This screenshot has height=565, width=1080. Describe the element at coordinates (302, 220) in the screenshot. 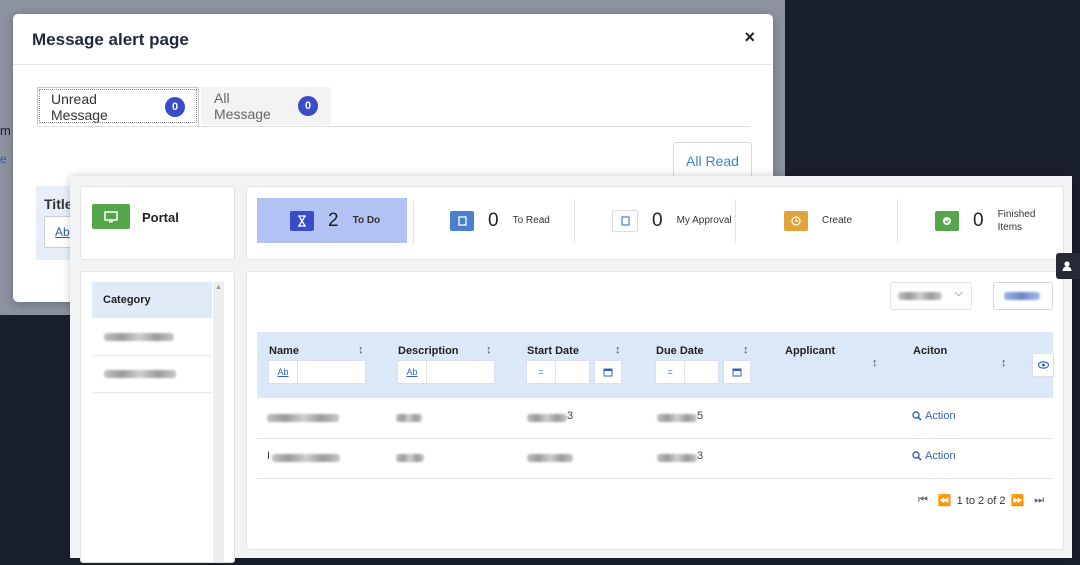

I see `hourglass-icon` at that location.